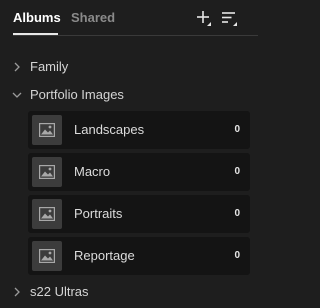 The width and height of the screenshot is (320, 308). Describe the element at coordinates (49, 66) in the screenshot. I see `album-group-label: Family` at that location.